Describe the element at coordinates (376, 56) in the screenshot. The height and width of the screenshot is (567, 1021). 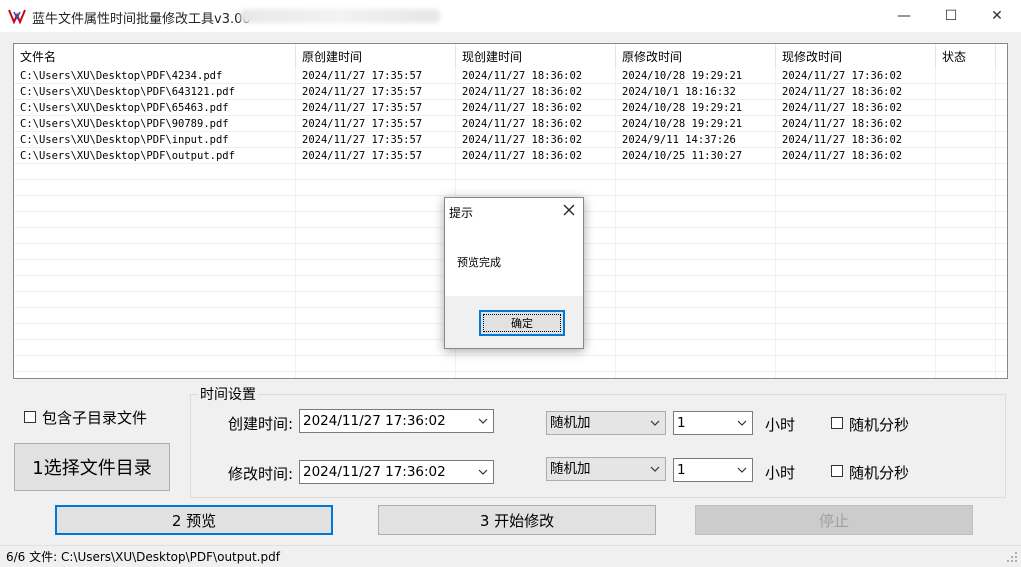
I see `column-header-orig-create: 原创建时间` at that location.